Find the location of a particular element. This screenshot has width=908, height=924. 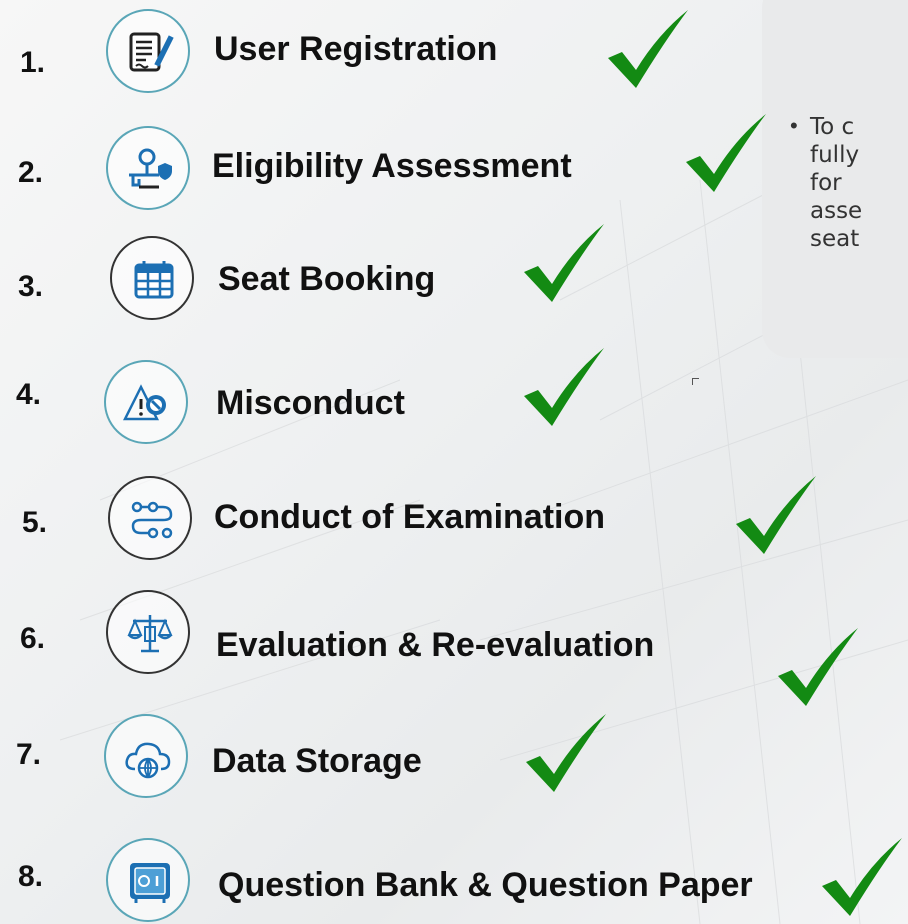

panel-line: asse is located at coordinates (836, 211).